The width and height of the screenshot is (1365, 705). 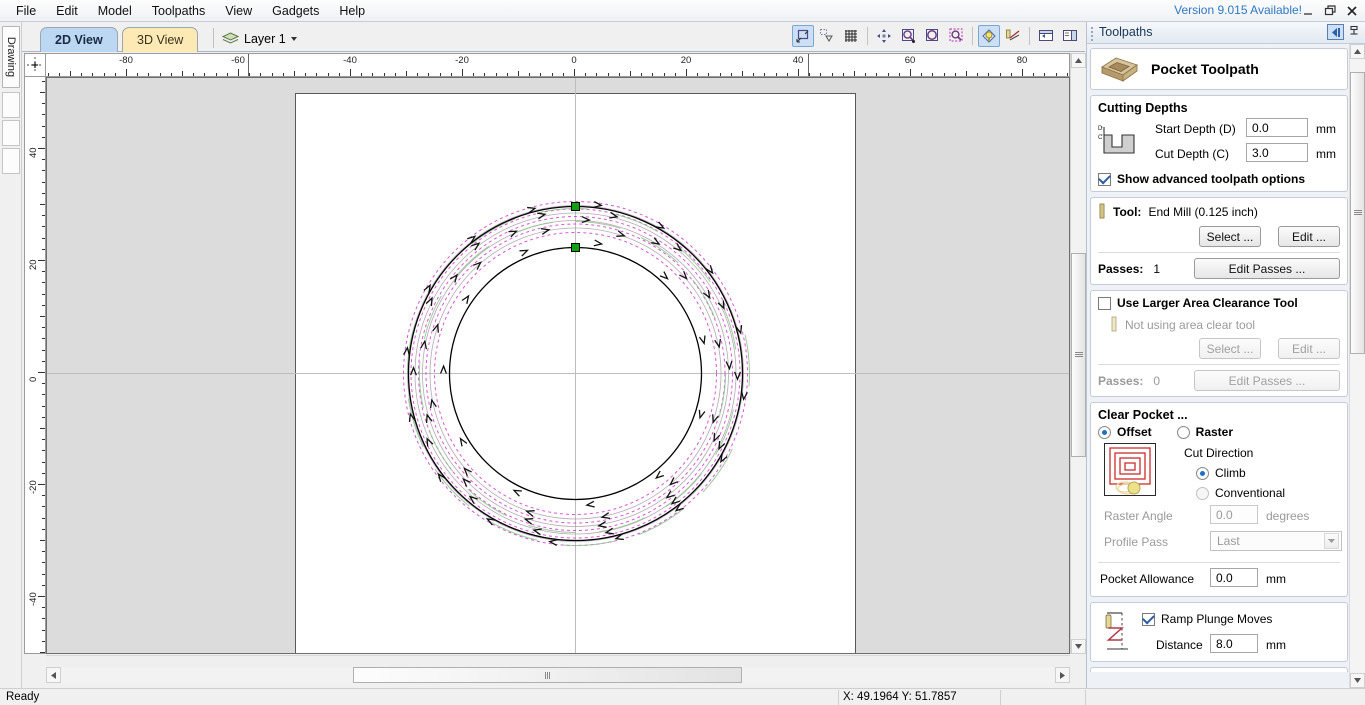 I want to click on toolpaths-panel-scrollbar, so click(x=1357, y=366).